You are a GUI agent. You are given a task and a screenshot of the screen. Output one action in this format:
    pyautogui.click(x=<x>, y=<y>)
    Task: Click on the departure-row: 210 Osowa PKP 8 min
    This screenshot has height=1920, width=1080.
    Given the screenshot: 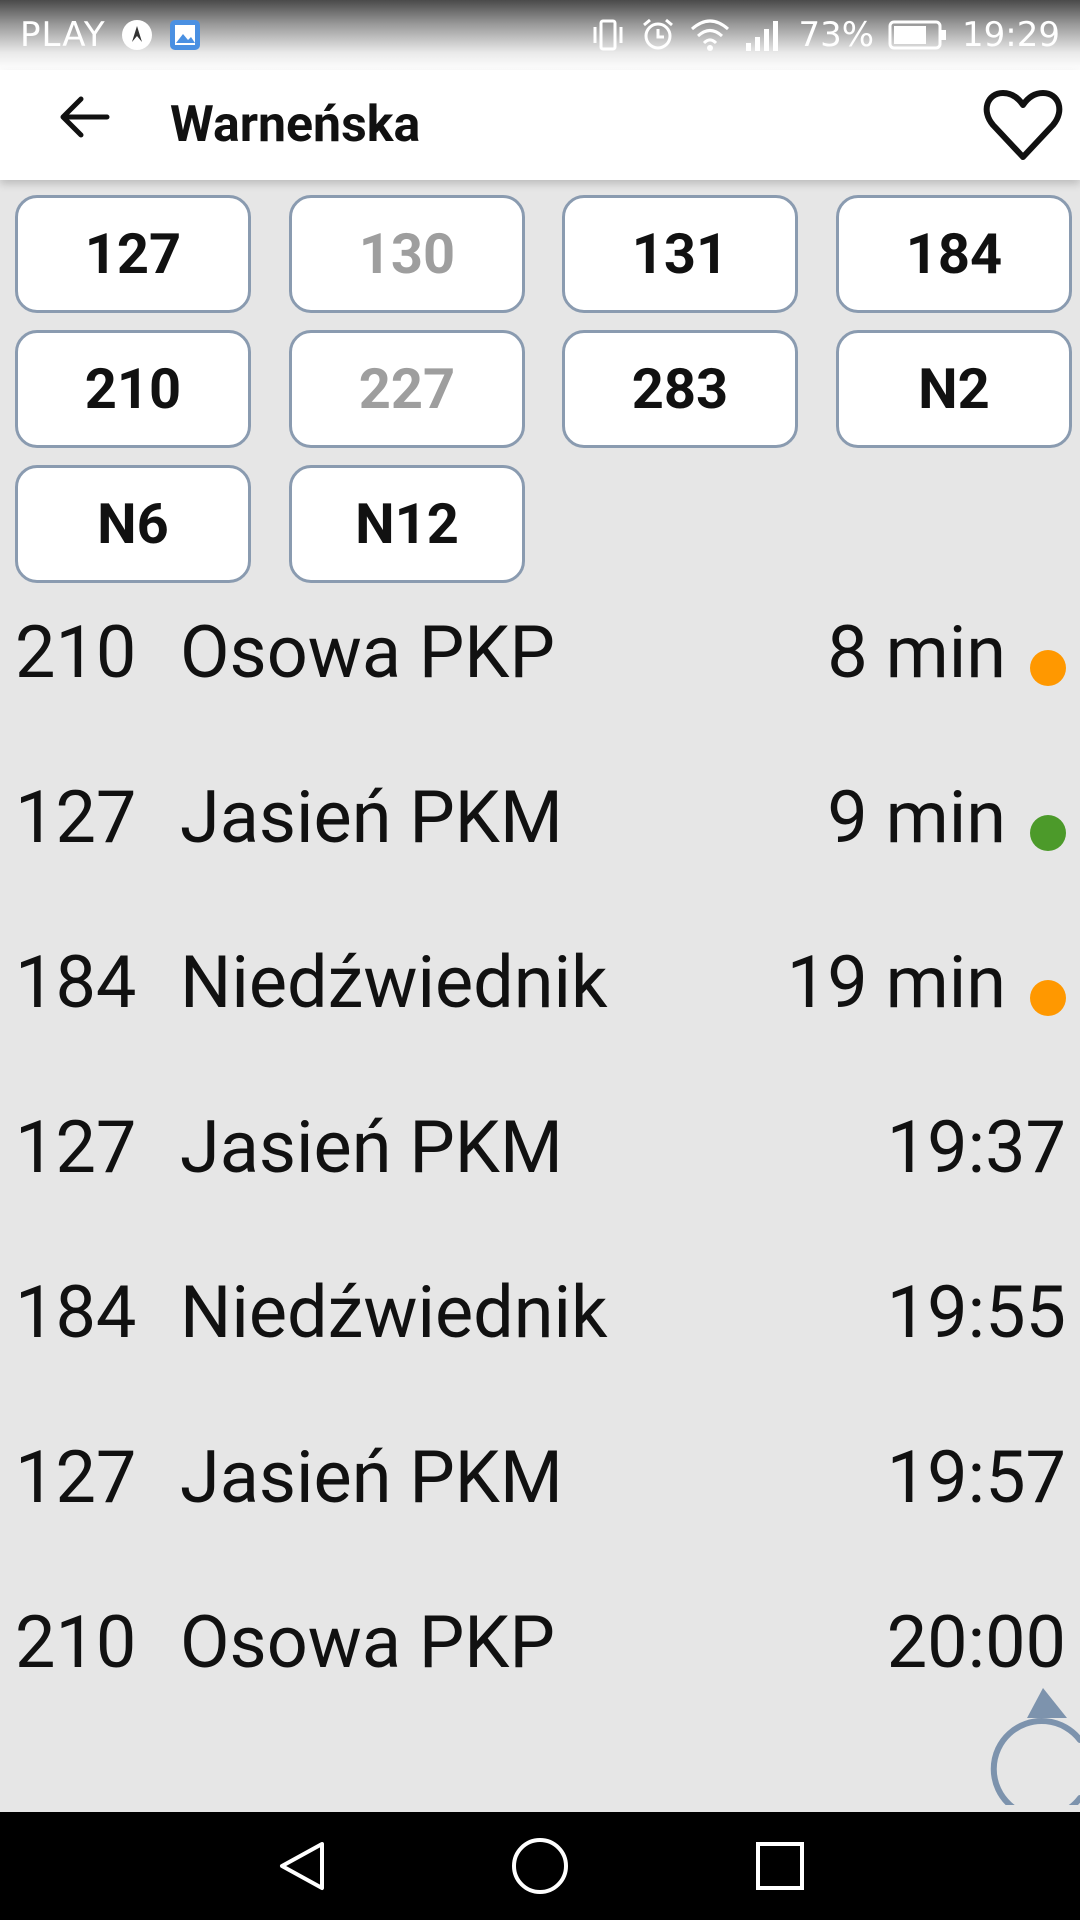 What is the action you would take?
    pyautogui.click(x=540, y=652)
    